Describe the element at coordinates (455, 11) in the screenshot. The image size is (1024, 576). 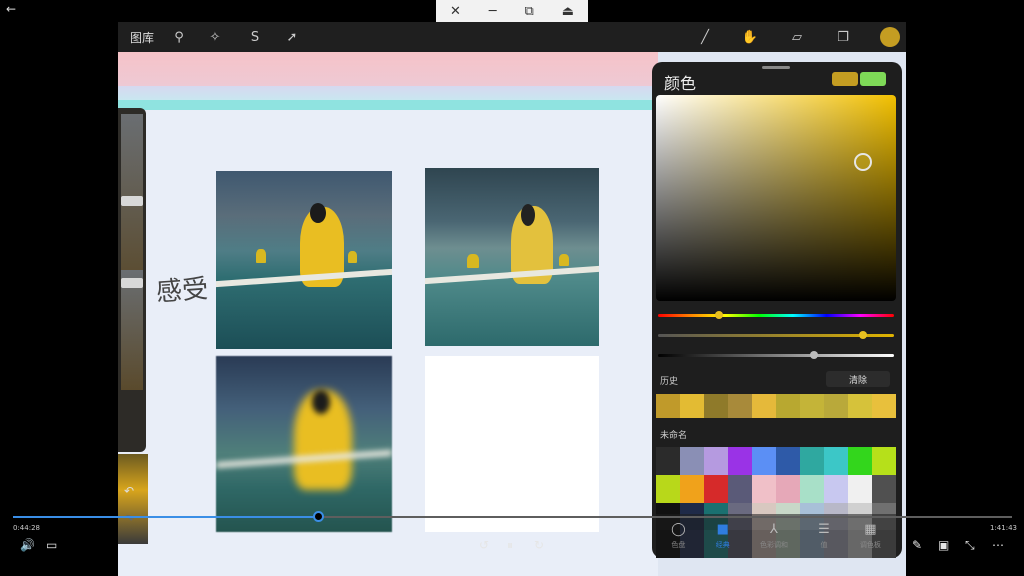
I see `close-icon: ✕` at that location.